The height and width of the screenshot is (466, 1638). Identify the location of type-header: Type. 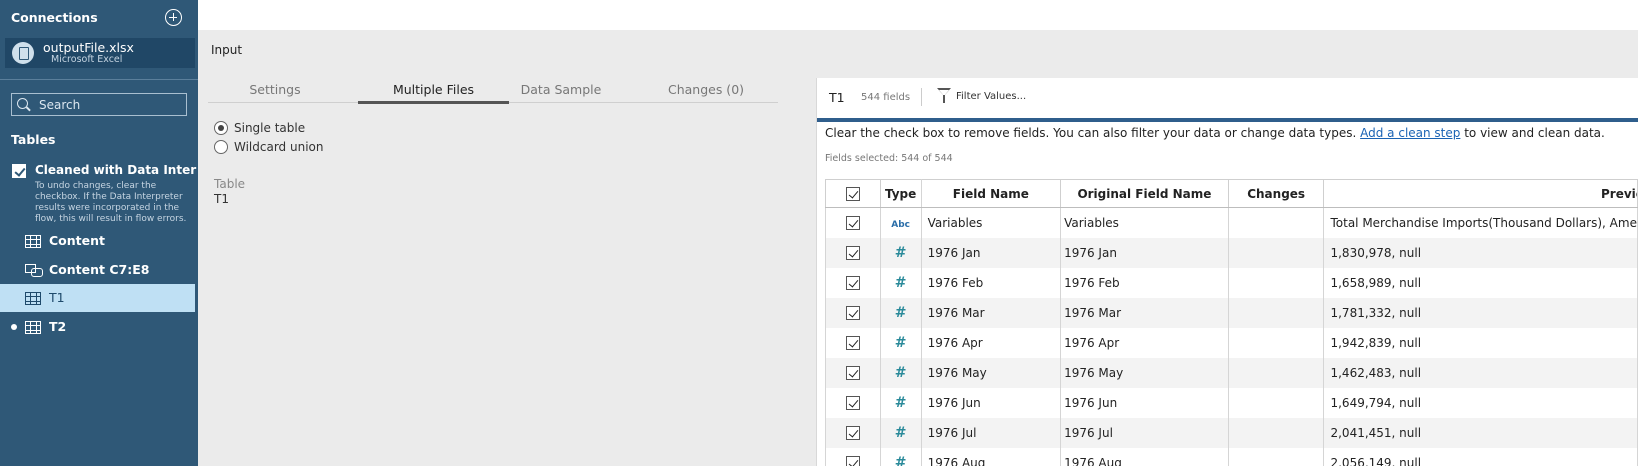
(900, 193).